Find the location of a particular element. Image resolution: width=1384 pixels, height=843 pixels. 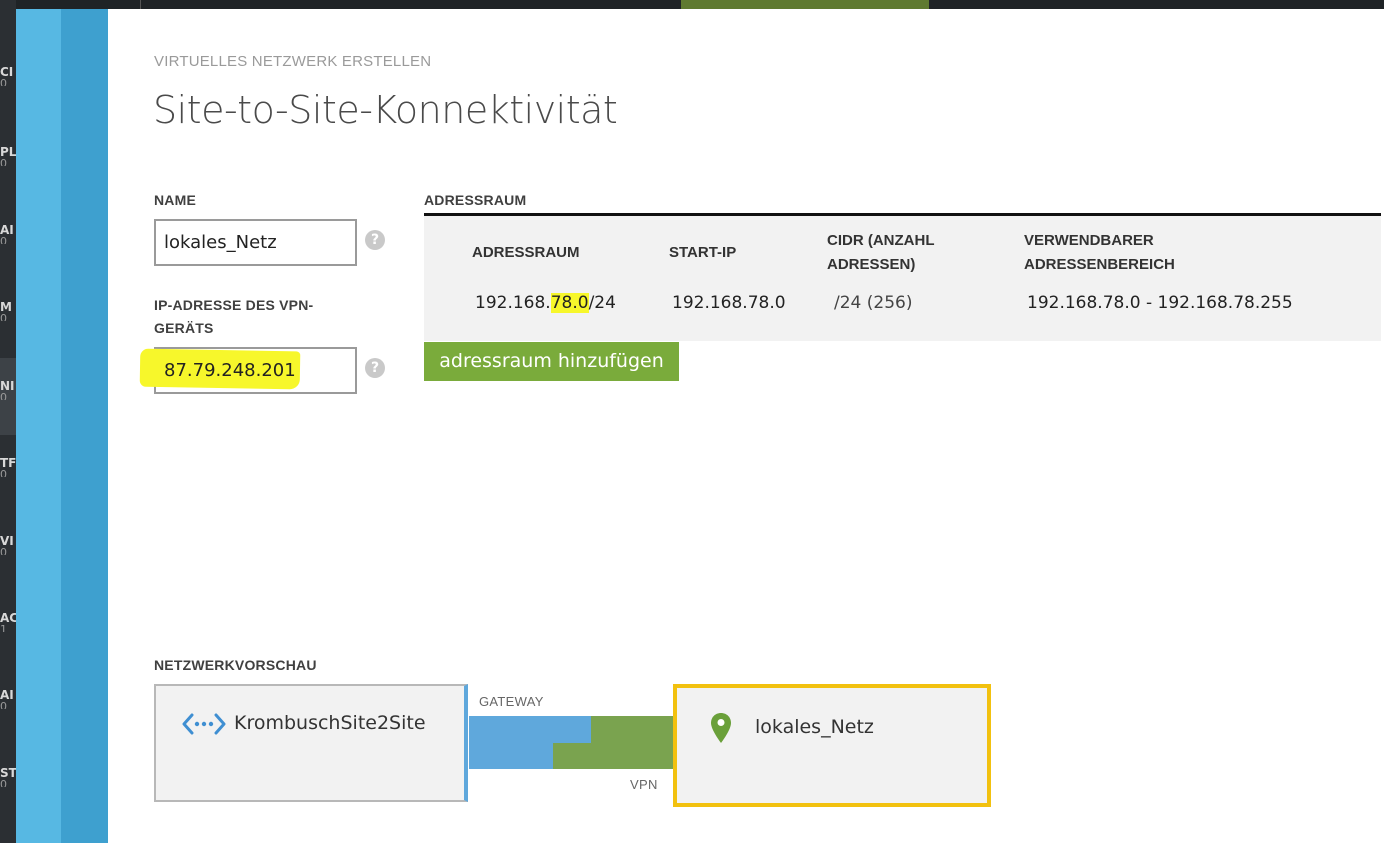

local-network-node: lokales_Netz is located at coordinates (832, 745).